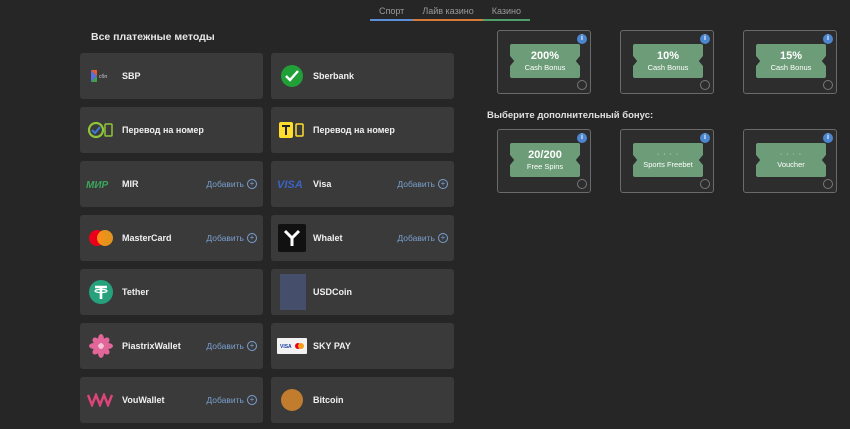 This screenshot has height=429, width=850. Describe the element at coordinates (231, 346) in the screenshot. I see `add-piastrix-button: Добавить +` at that location.